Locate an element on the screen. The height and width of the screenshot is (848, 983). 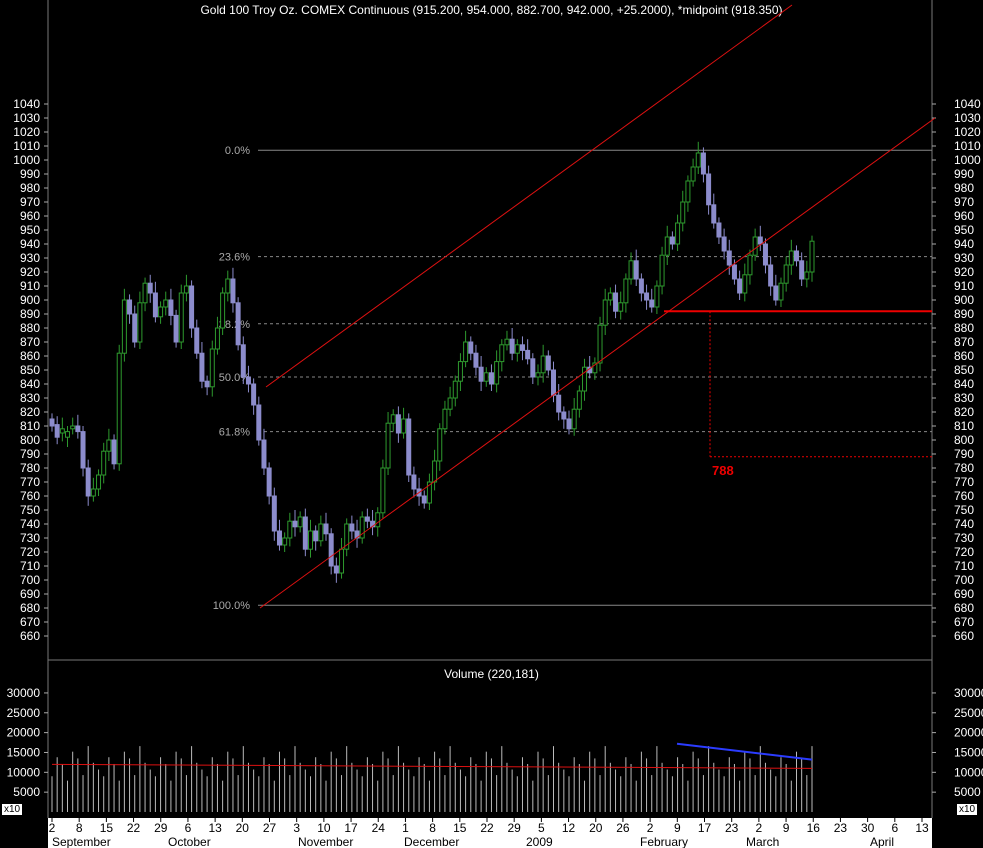
y-tick-label-right: 750 is located at coordinates (964, 510).